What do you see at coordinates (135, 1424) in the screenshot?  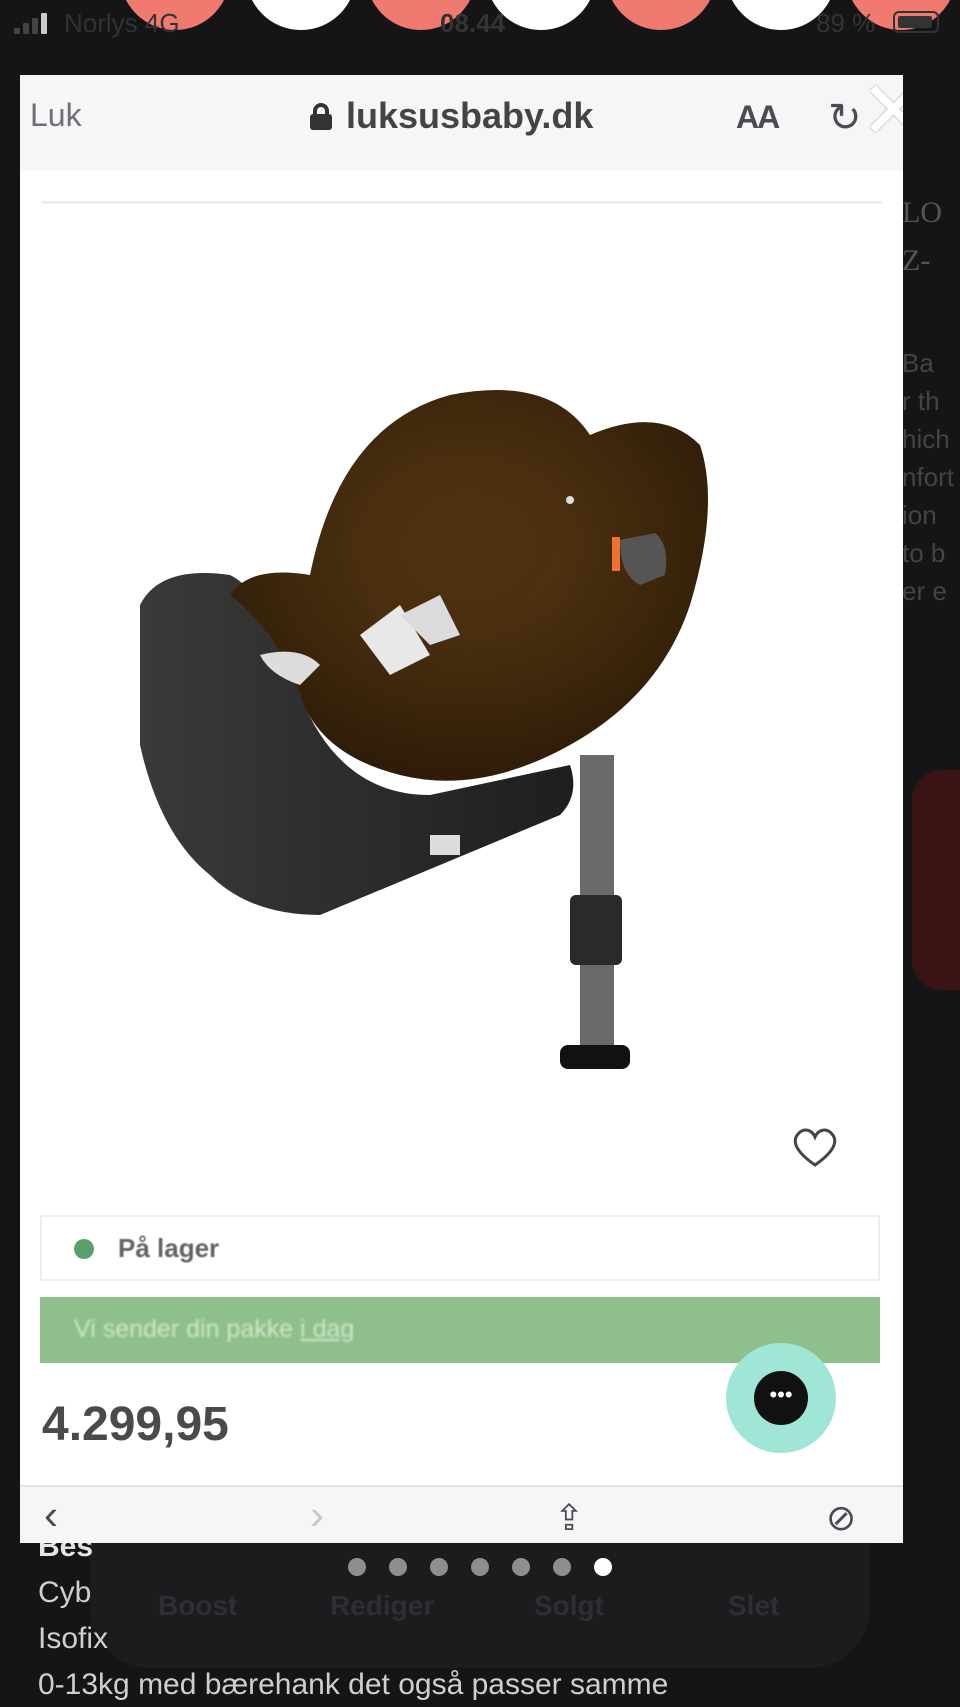 I see `product-price: 4.299,95` at bounding box center [135, 1424].